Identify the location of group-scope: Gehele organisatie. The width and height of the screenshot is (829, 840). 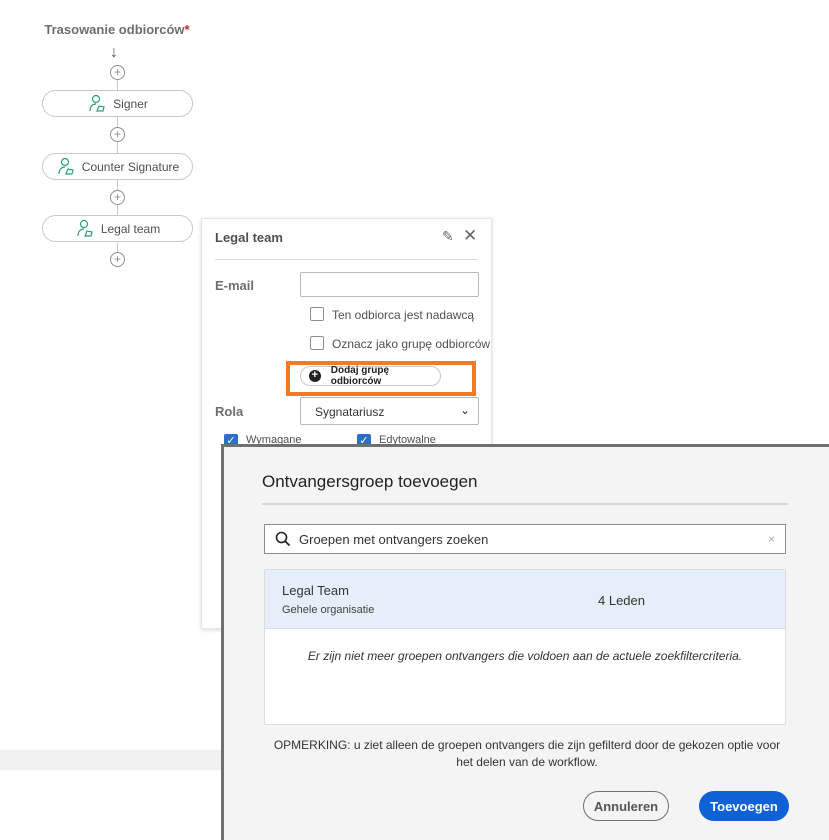
(328, 610).